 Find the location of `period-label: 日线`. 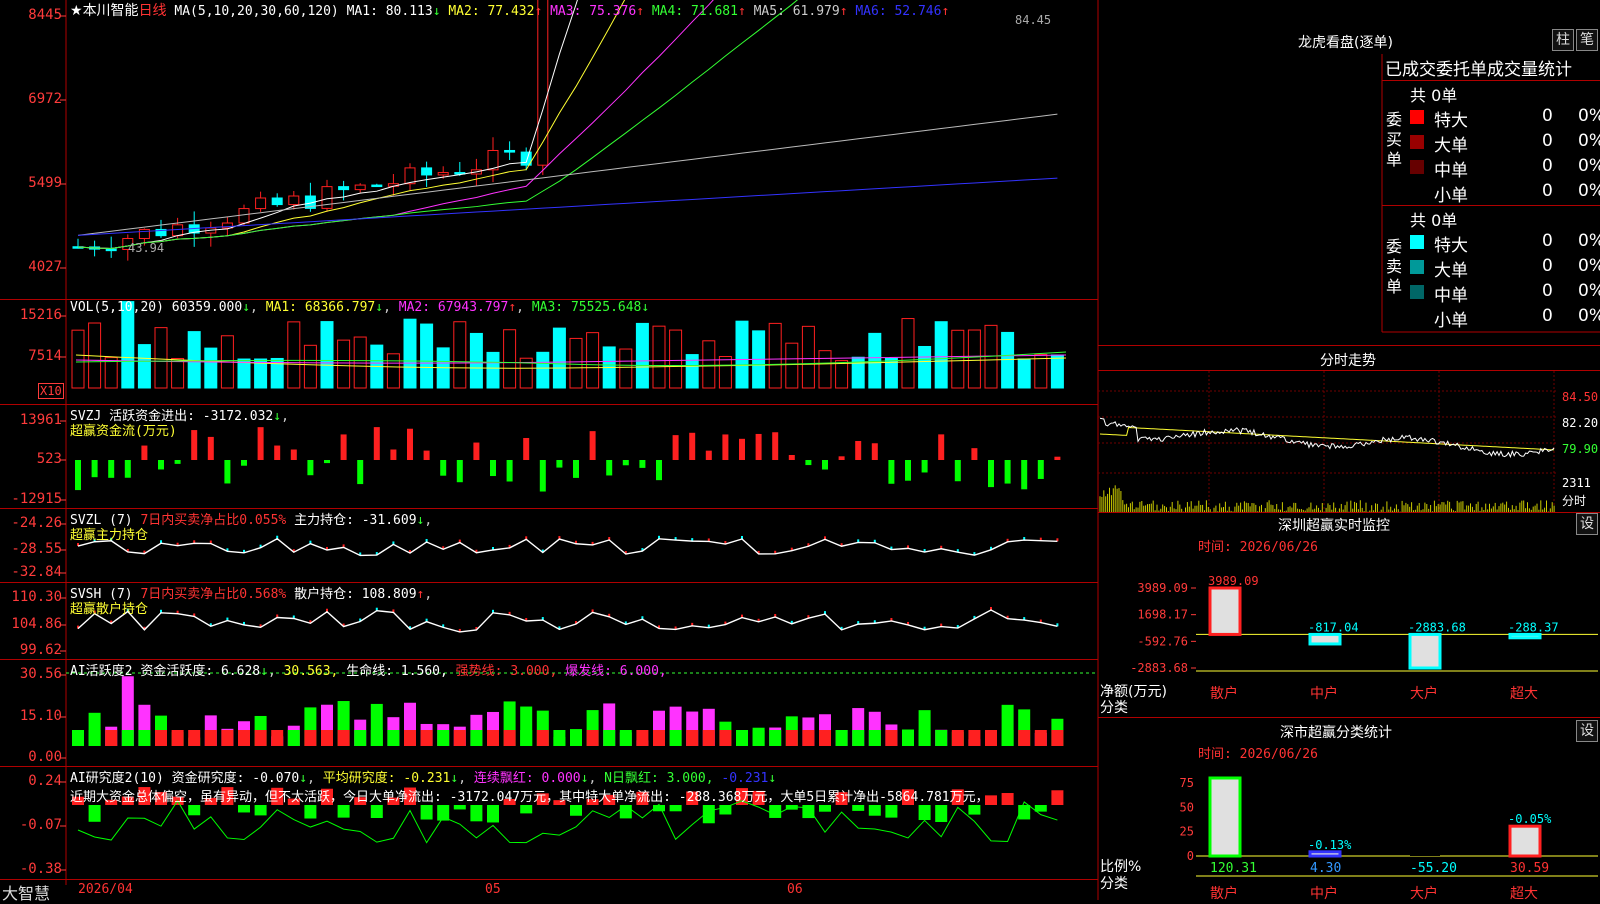

period-label: 日线 is located at coordinates (153, 11).